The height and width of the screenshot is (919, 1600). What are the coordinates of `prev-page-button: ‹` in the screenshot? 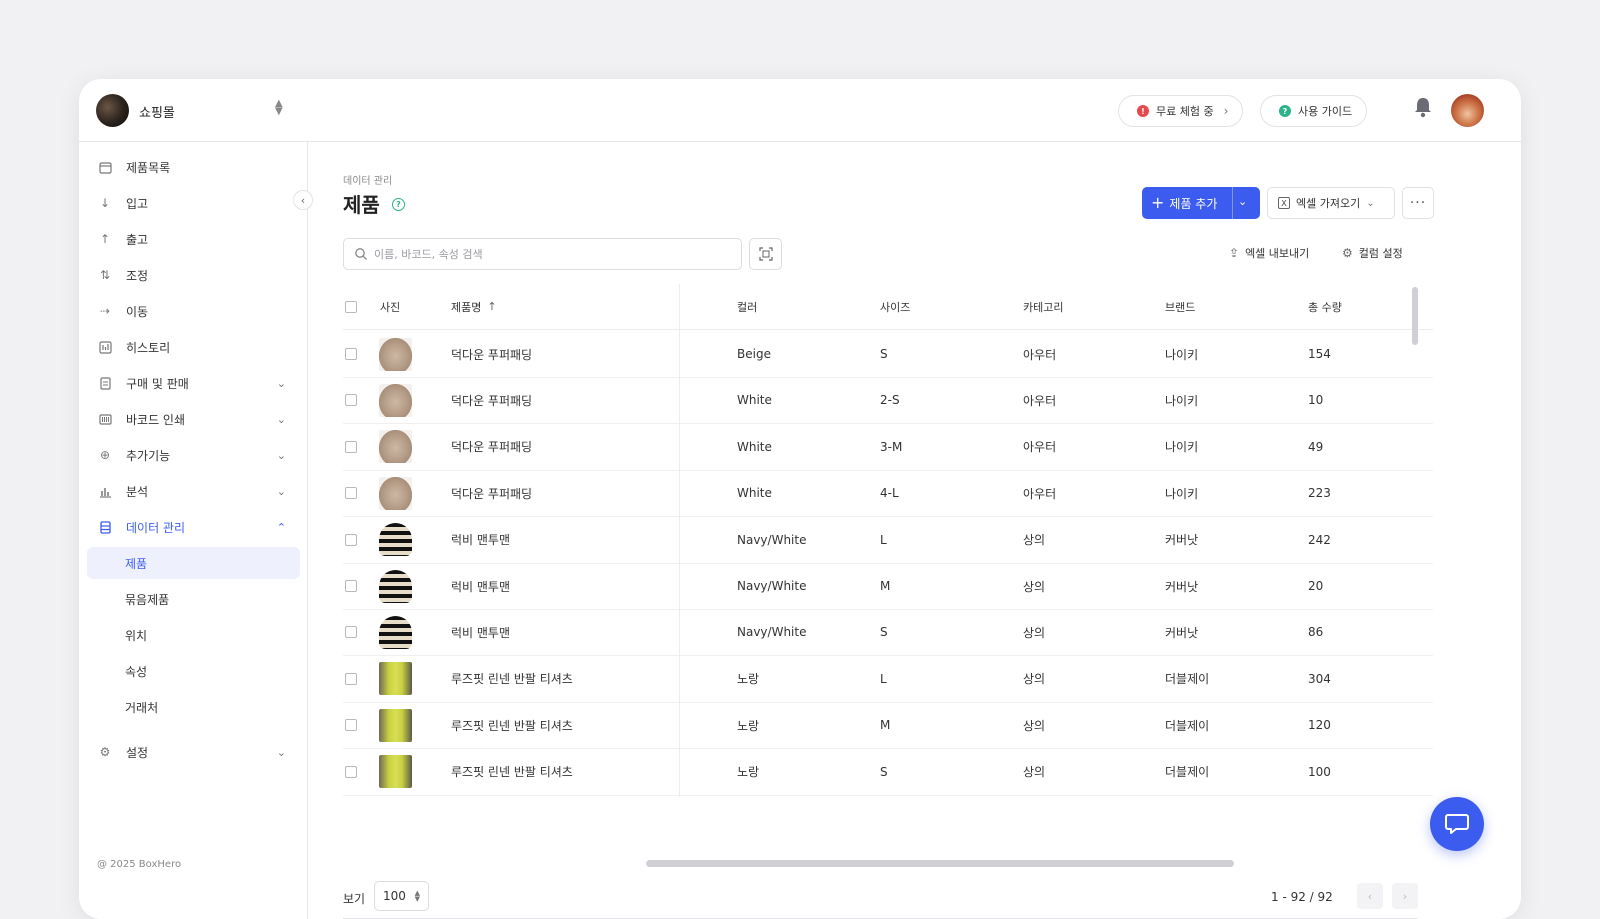 It's located at (1370, 896).